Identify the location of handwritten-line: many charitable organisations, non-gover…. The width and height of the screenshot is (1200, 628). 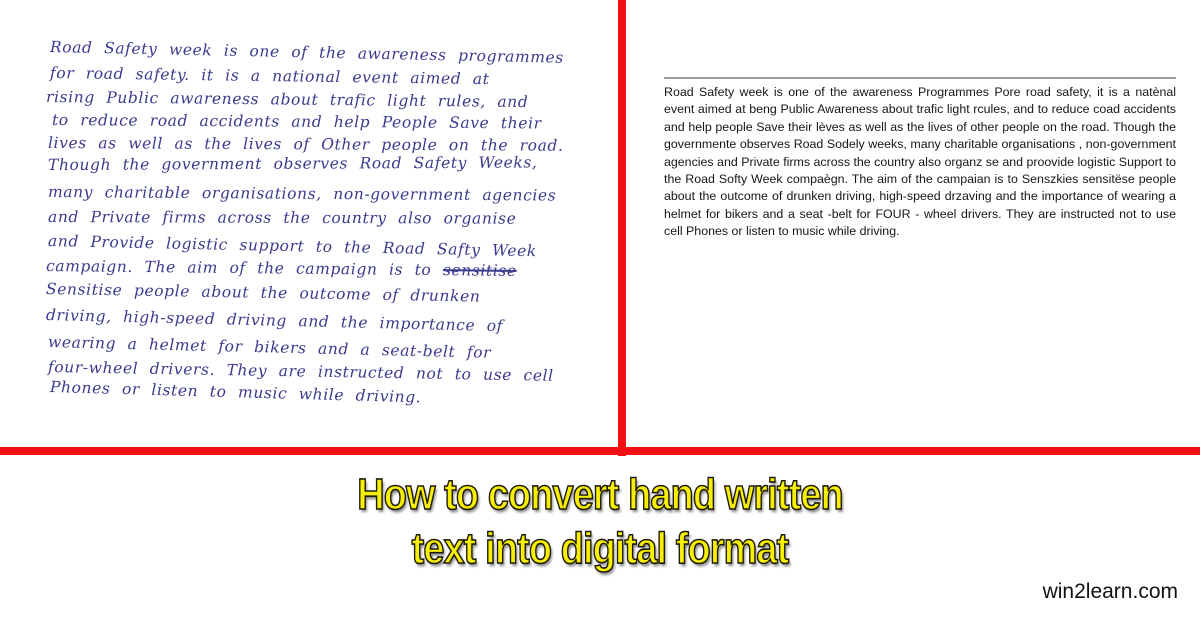
(302, 194).